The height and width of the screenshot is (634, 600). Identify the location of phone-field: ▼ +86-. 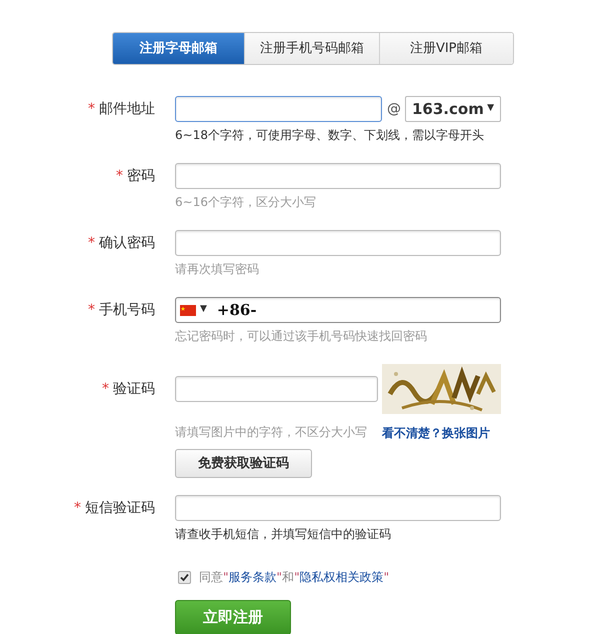
(338, 310).